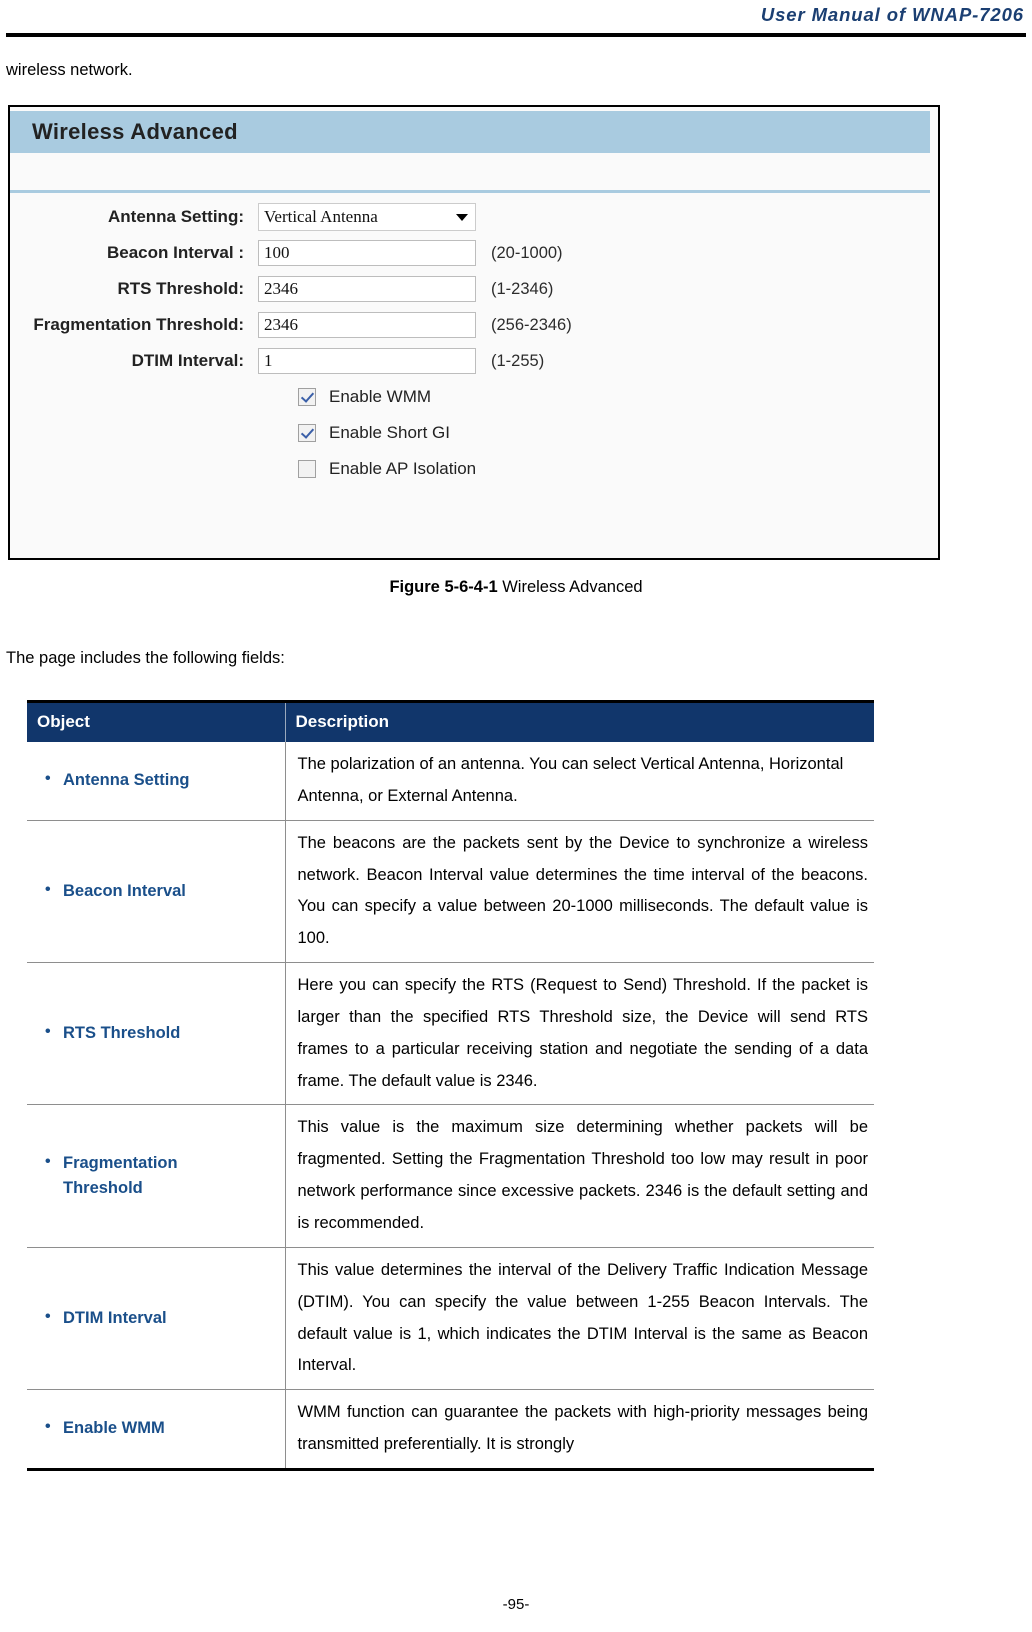 Image resolution: width=1032 pixels, height=1632 pixels. Describe the element at coordinates (474, 433) in the screenshot. I see `checkbox-row-enable-short-gi: Enable Short GI` at that location.